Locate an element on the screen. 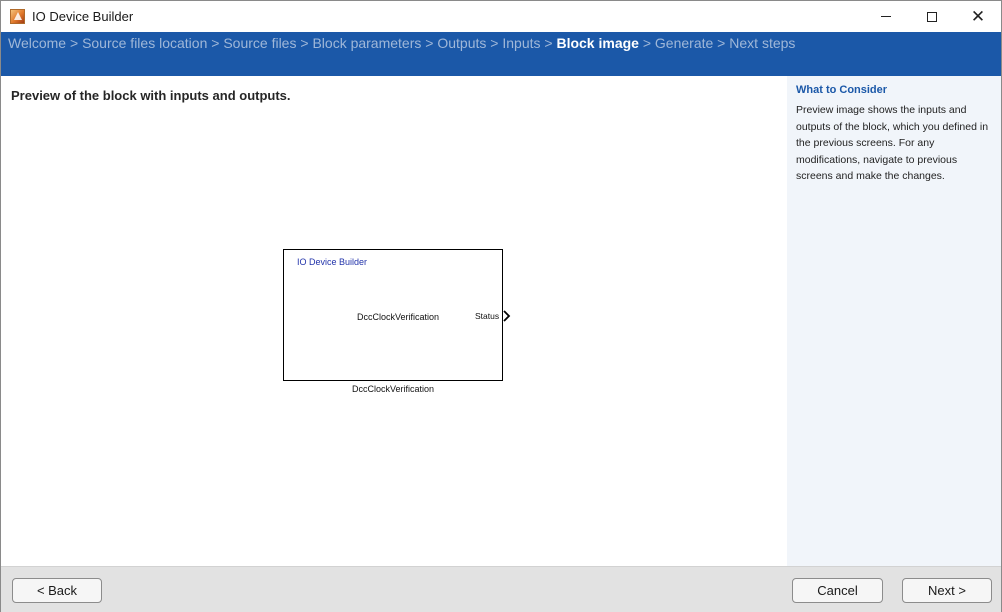 The height and width of the screenshot is (612, 1002). minimize-icon is located at coordinates (886, 16).